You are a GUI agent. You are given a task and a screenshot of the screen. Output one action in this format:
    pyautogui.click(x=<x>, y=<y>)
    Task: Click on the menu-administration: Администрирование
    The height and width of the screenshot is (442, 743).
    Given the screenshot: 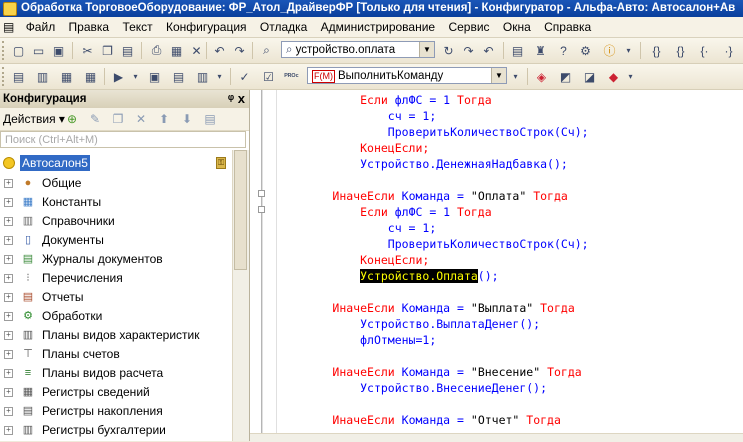 What is the action you would take?
    pyautogui.click(x=378, y=27)
    